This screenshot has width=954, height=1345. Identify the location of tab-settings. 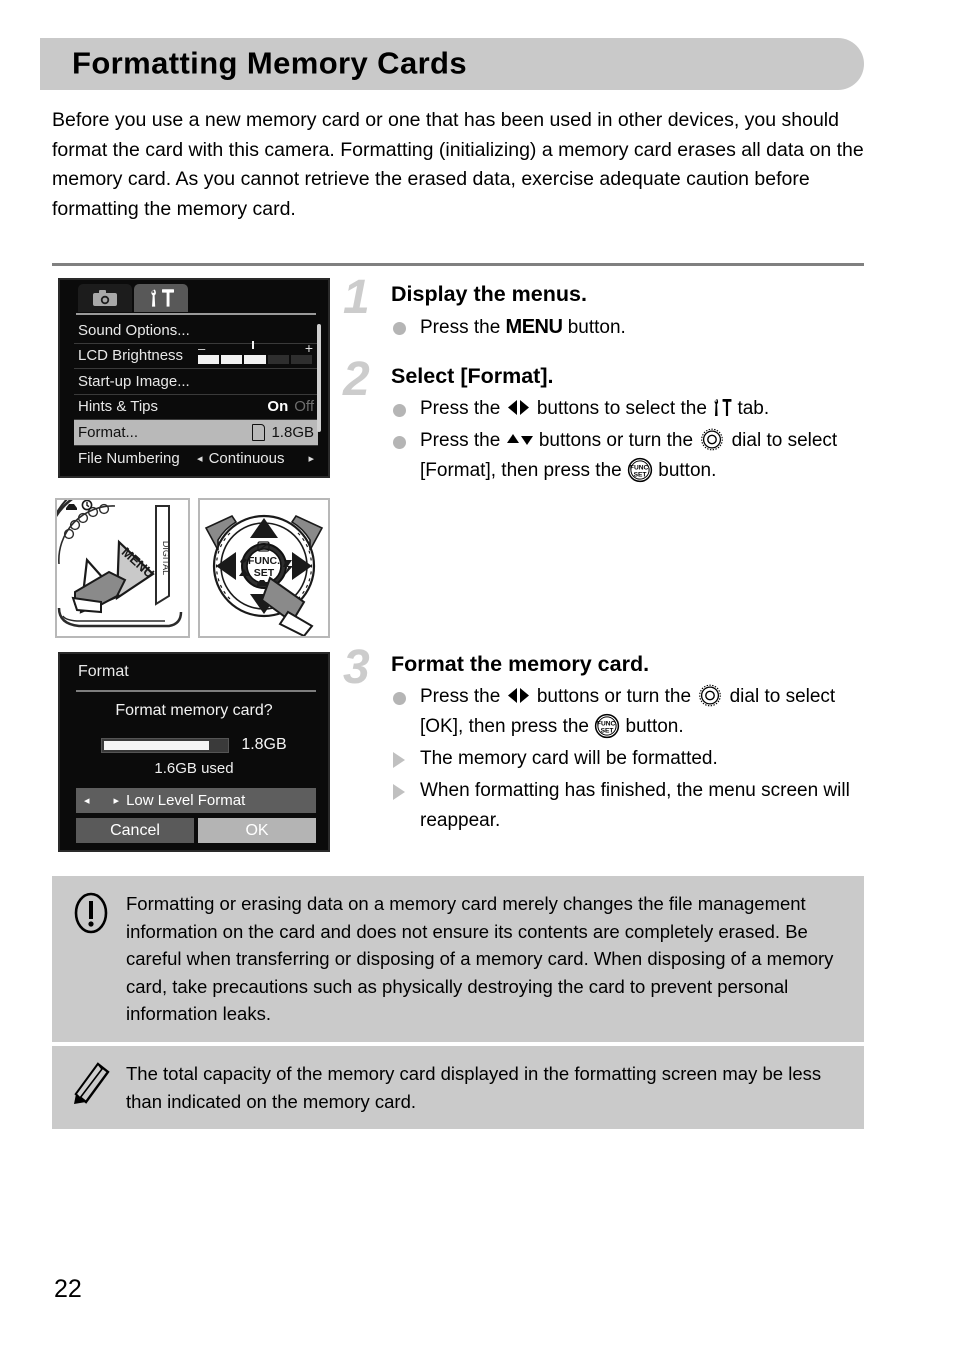
(161, 298).